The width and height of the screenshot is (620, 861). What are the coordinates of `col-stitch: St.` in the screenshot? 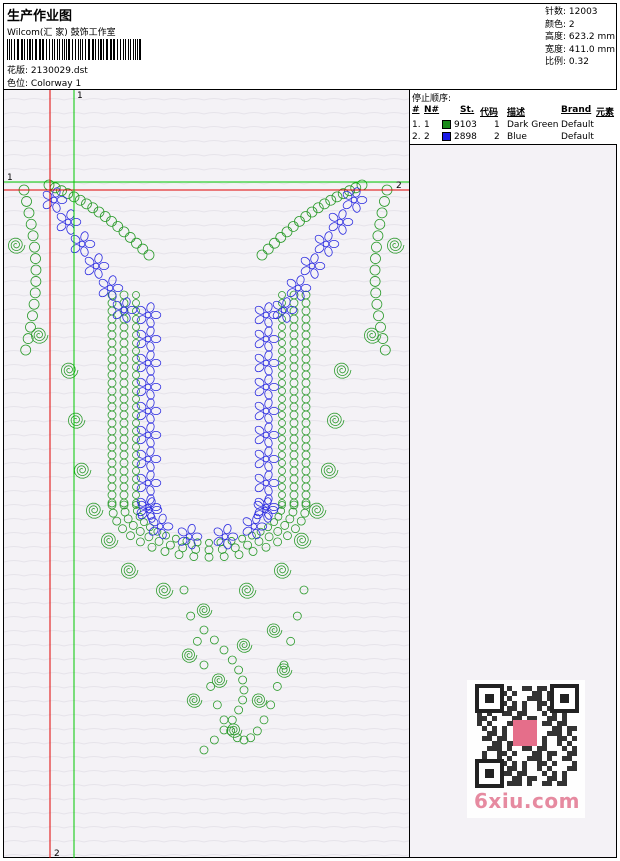 It's located at (467, 110).